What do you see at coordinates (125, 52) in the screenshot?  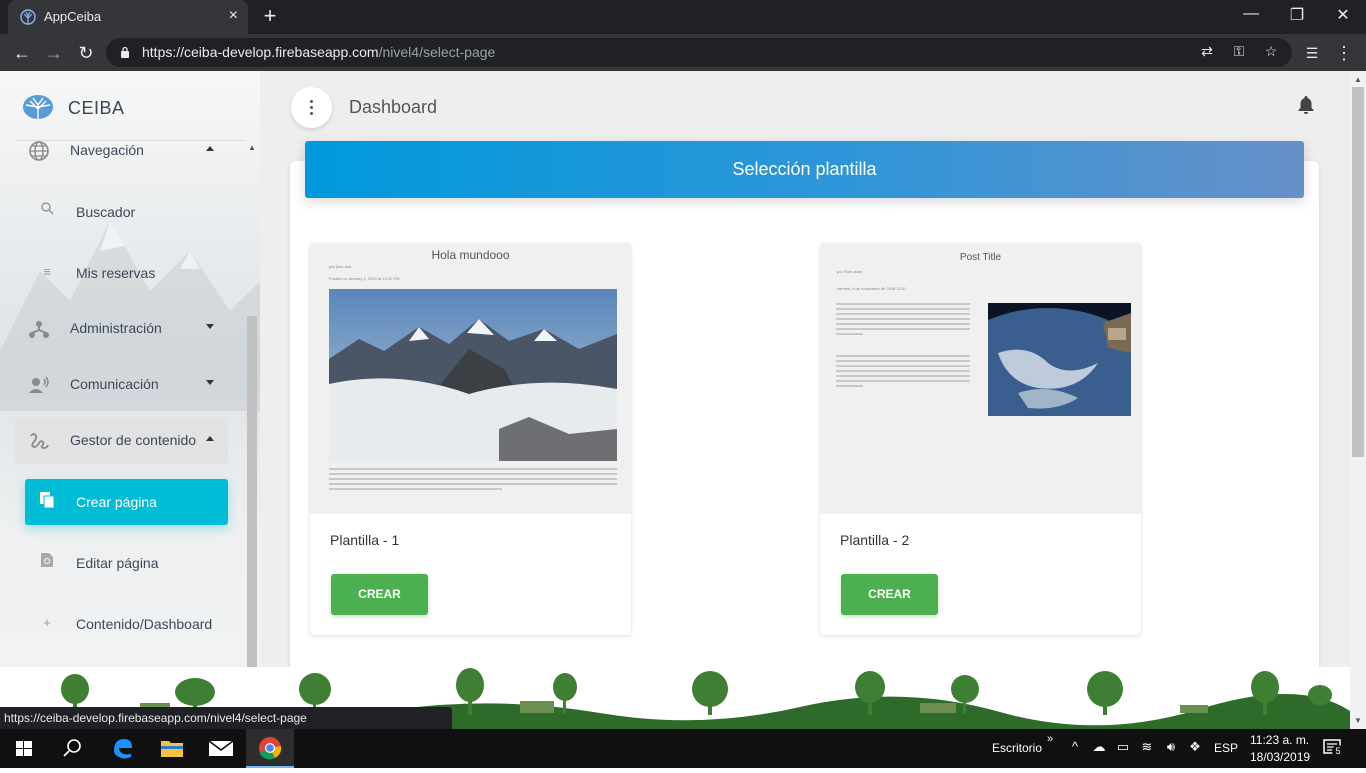 I see `lock-icon` at bounding box center [125, 52].